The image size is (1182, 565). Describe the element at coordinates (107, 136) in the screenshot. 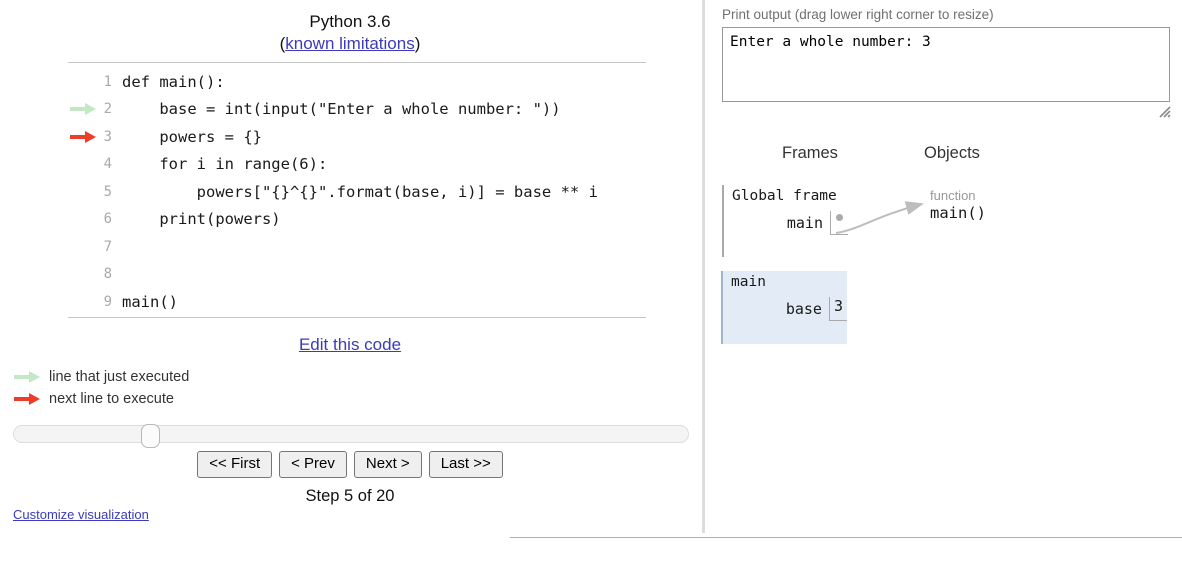

I see `code-line-number: 3` at that location.